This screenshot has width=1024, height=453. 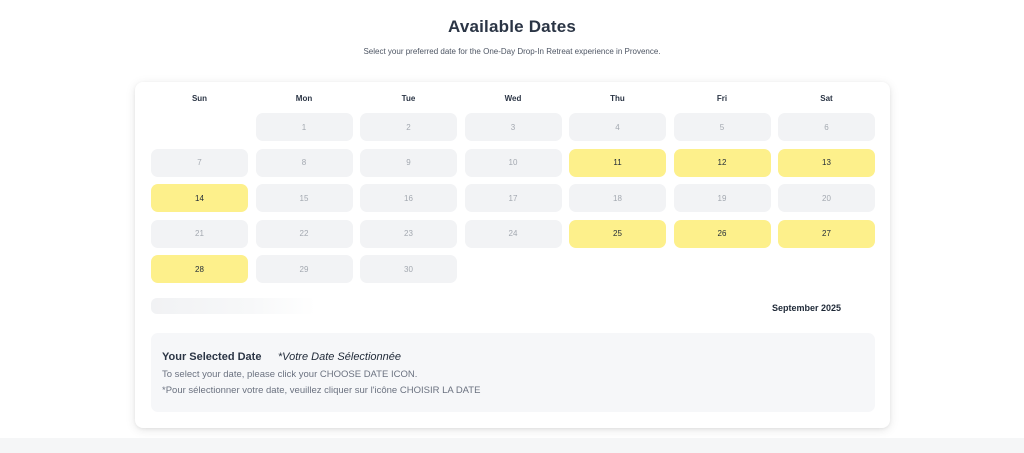 What do you see at coordinates (722, 233) in the screenshot?
I see `available-day-cell: 26` at bounding box center [722, 233].